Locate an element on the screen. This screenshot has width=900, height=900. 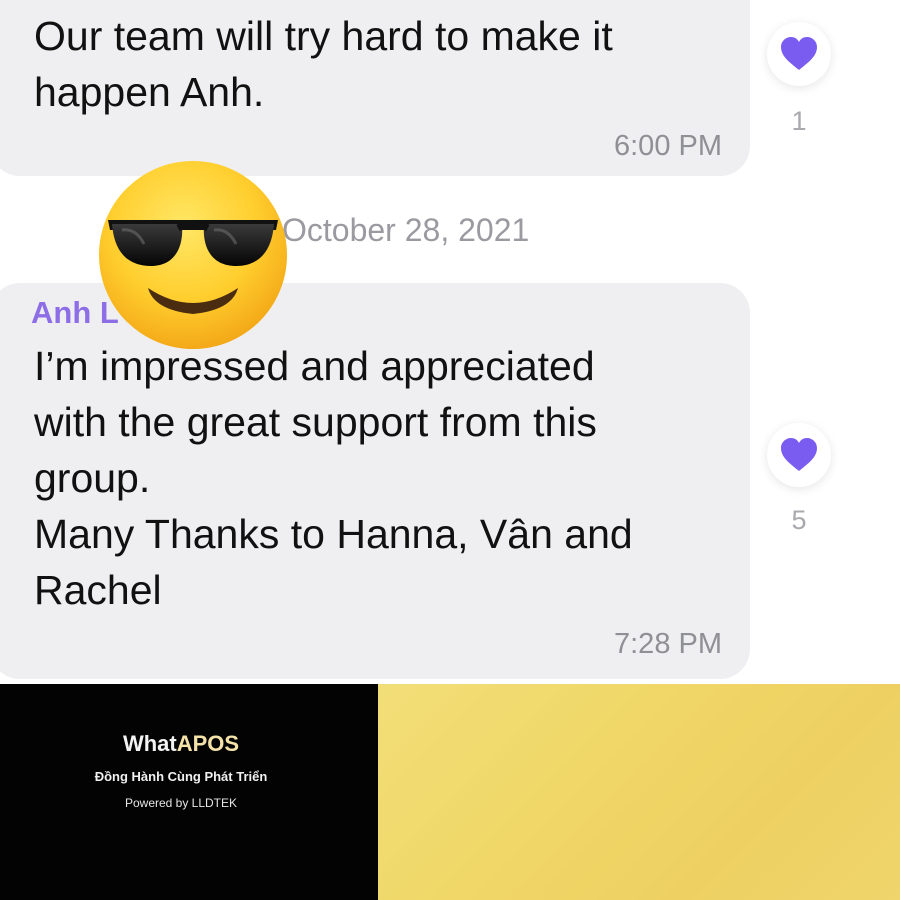
brand-logo: WhatAPOS is located at coordinates (181, 743).